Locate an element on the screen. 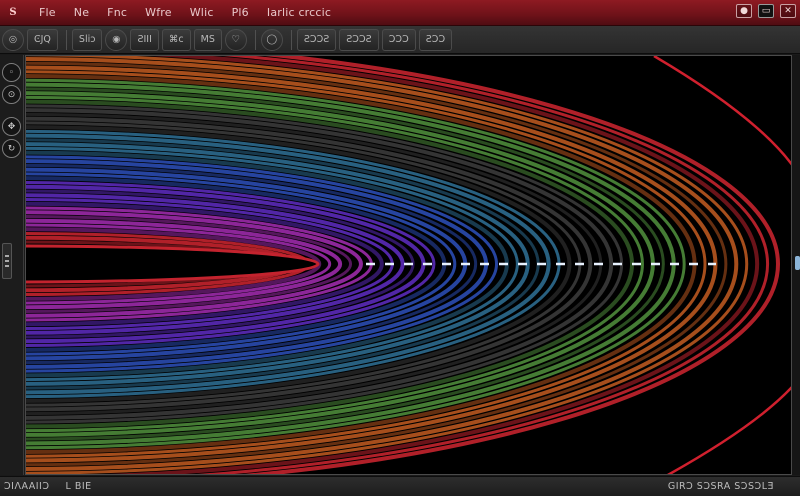 The image size is (800, 496). record-icon: ● is located at coordinates (744, 11).